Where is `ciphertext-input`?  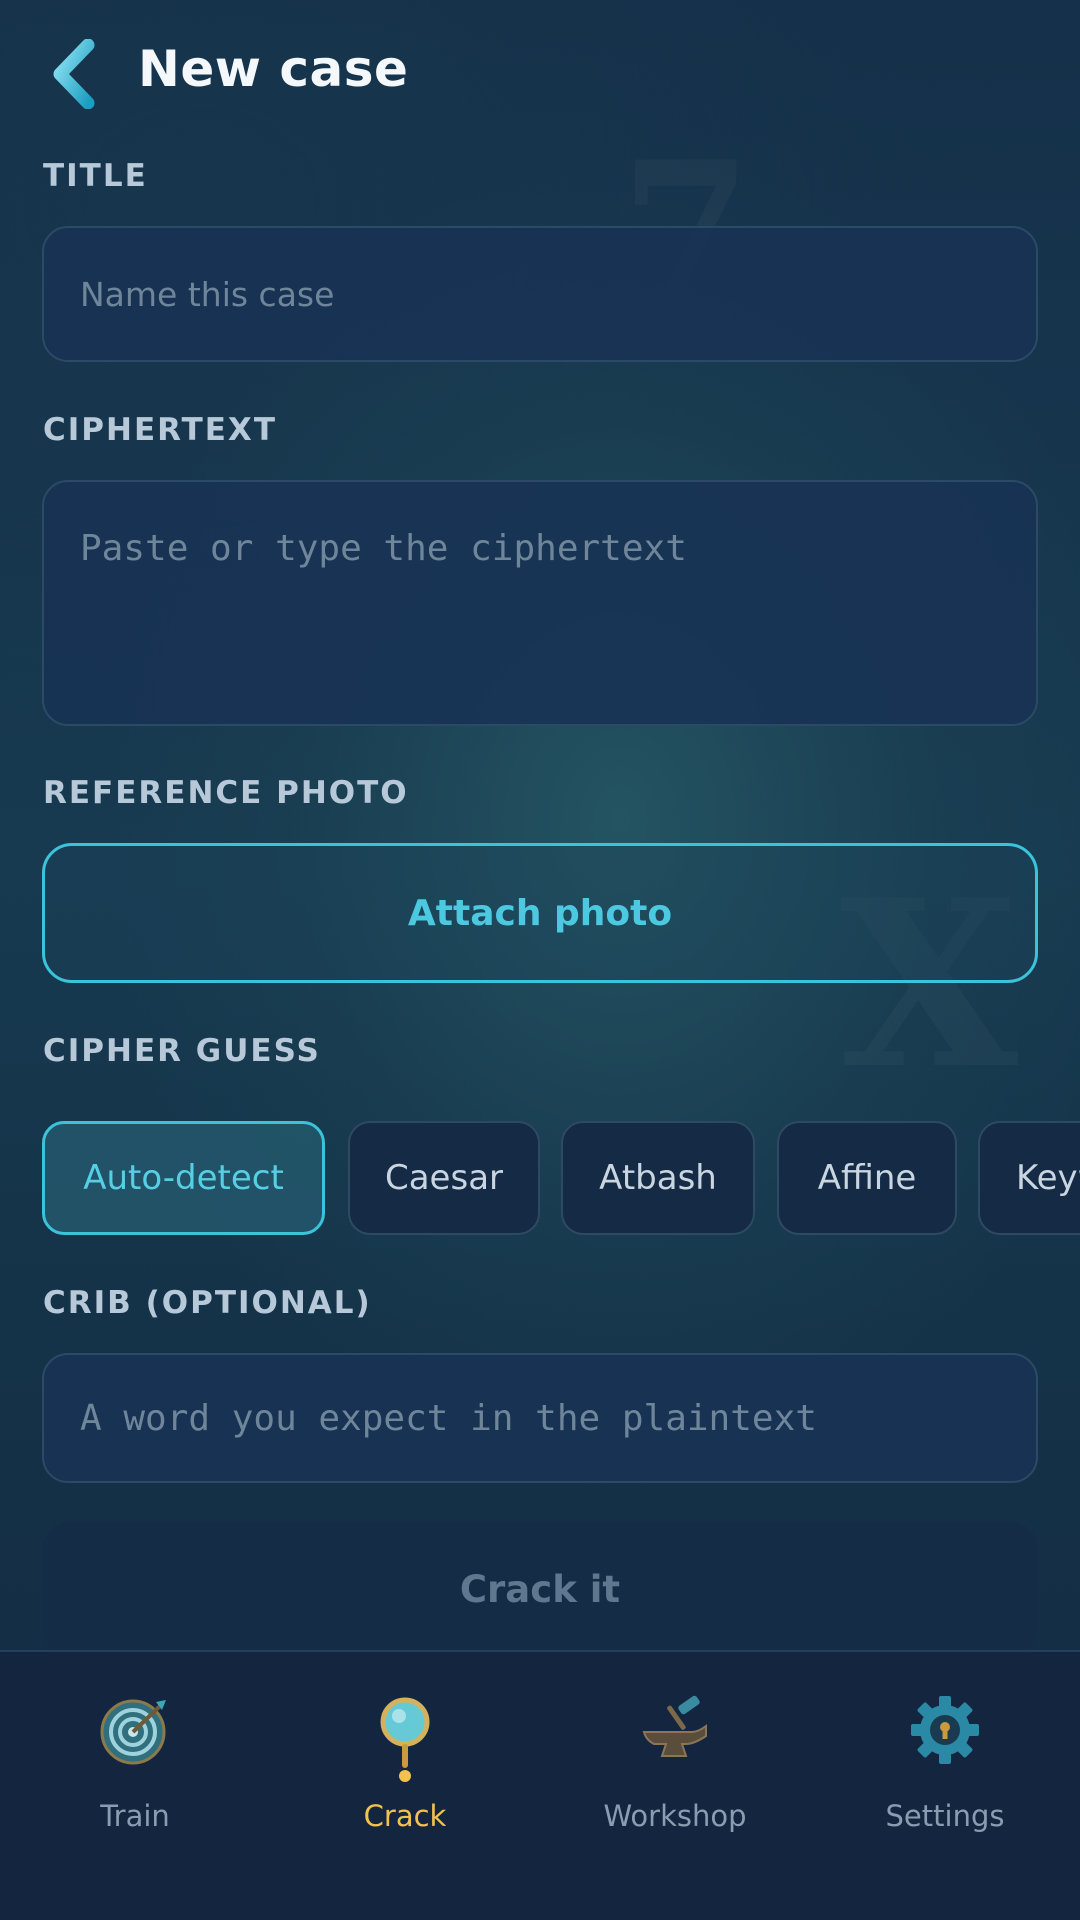 ciphertext-input is located at coordinates (540, 603).